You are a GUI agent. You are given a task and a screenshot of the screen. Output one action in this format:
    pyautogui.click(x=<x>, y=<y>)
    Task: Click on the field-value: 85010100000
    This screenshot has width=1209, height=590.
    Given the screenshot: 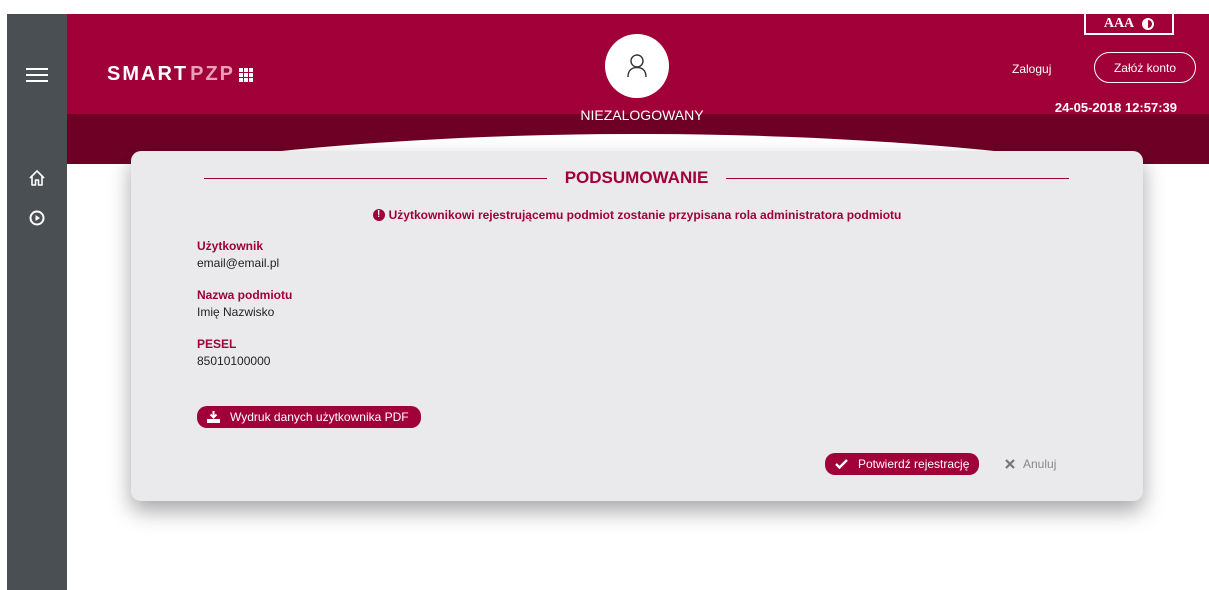 What is the action you would take?
    pyautogui.click(x=234, y=361)
    